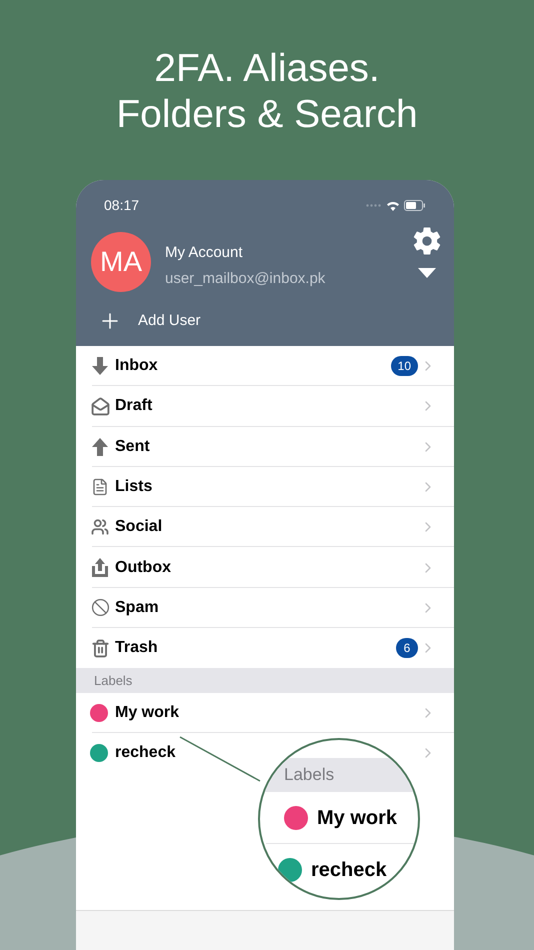 Image resolution: width=534 pixels, height=950 pixels. I want to click on folder-row: Sent, so click(265, 446).